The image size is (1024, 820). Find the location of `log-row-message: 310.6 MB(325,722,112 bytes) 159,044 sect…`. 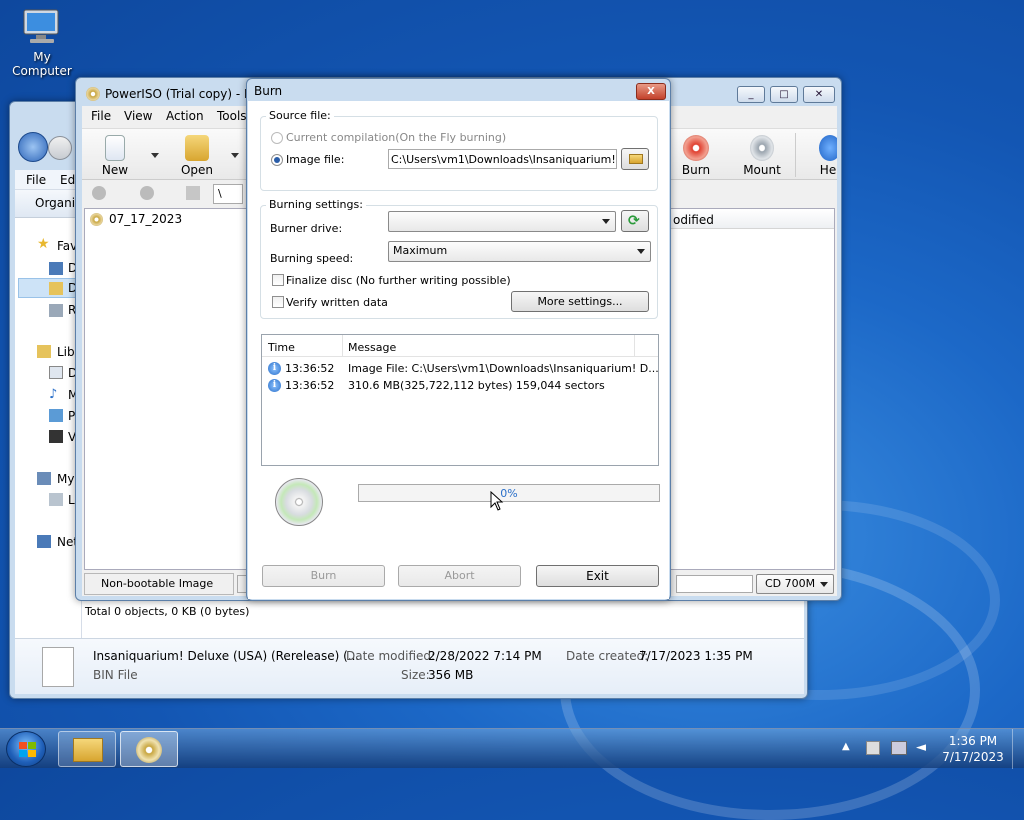

log-row-message: 310.6 MB(325,722,112 bytes) 159,044 sect… is located at coordinates (476, 385).